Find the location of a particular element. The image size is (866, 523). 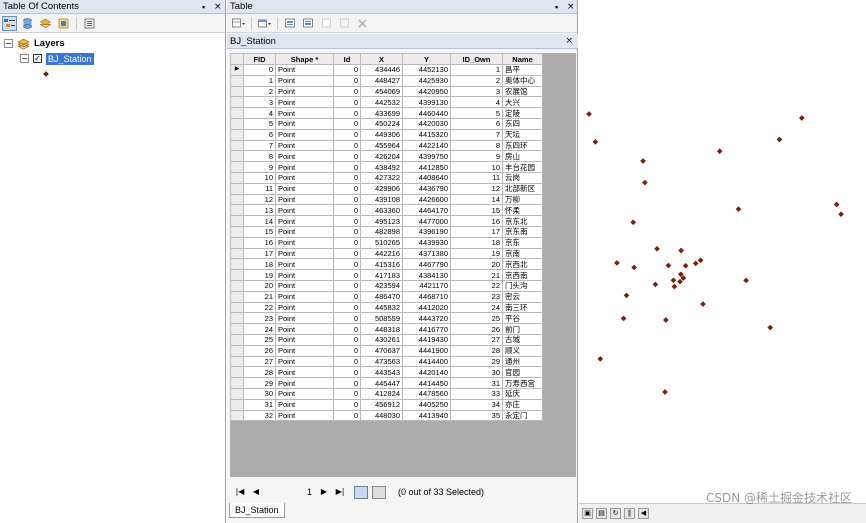

y-cell: 4420030 is located at coordinates (426, 123).